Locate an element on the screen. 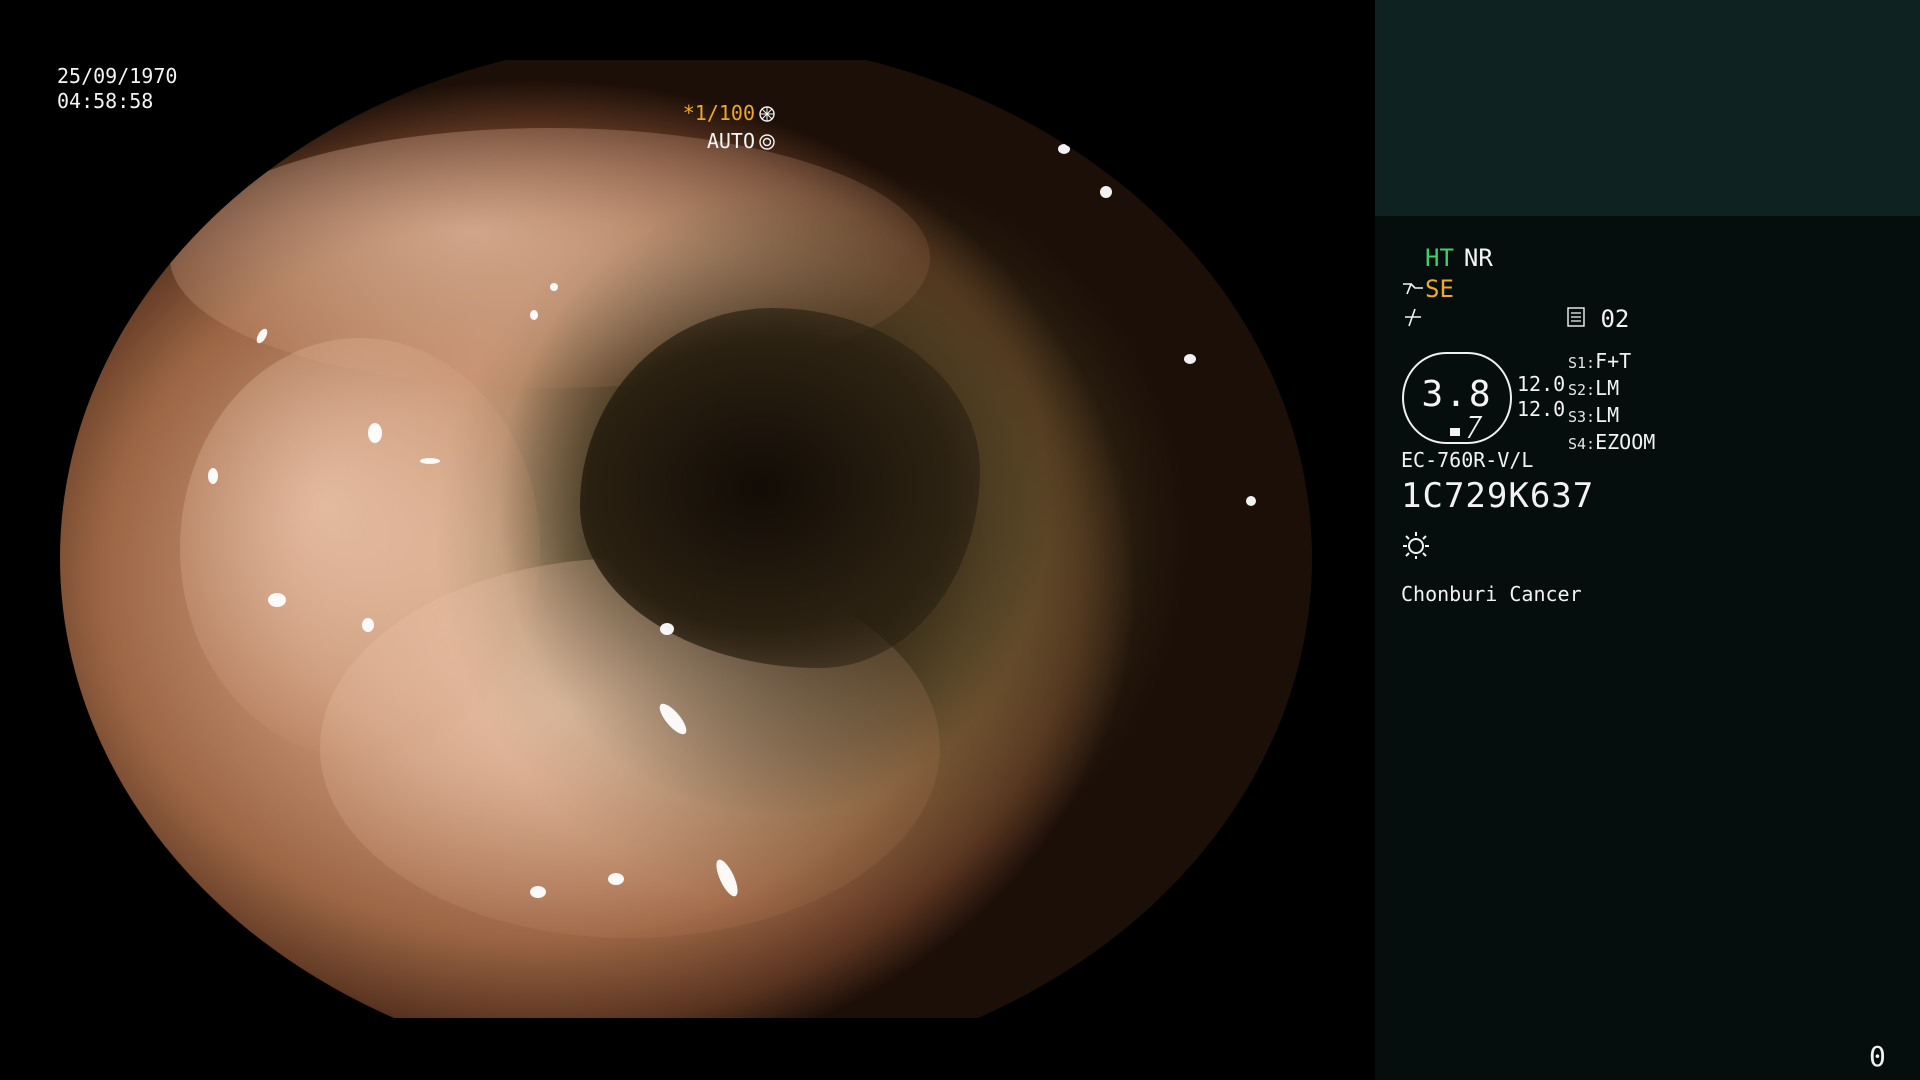  ht-indicator: HT is located at coordinates (1439, 258).